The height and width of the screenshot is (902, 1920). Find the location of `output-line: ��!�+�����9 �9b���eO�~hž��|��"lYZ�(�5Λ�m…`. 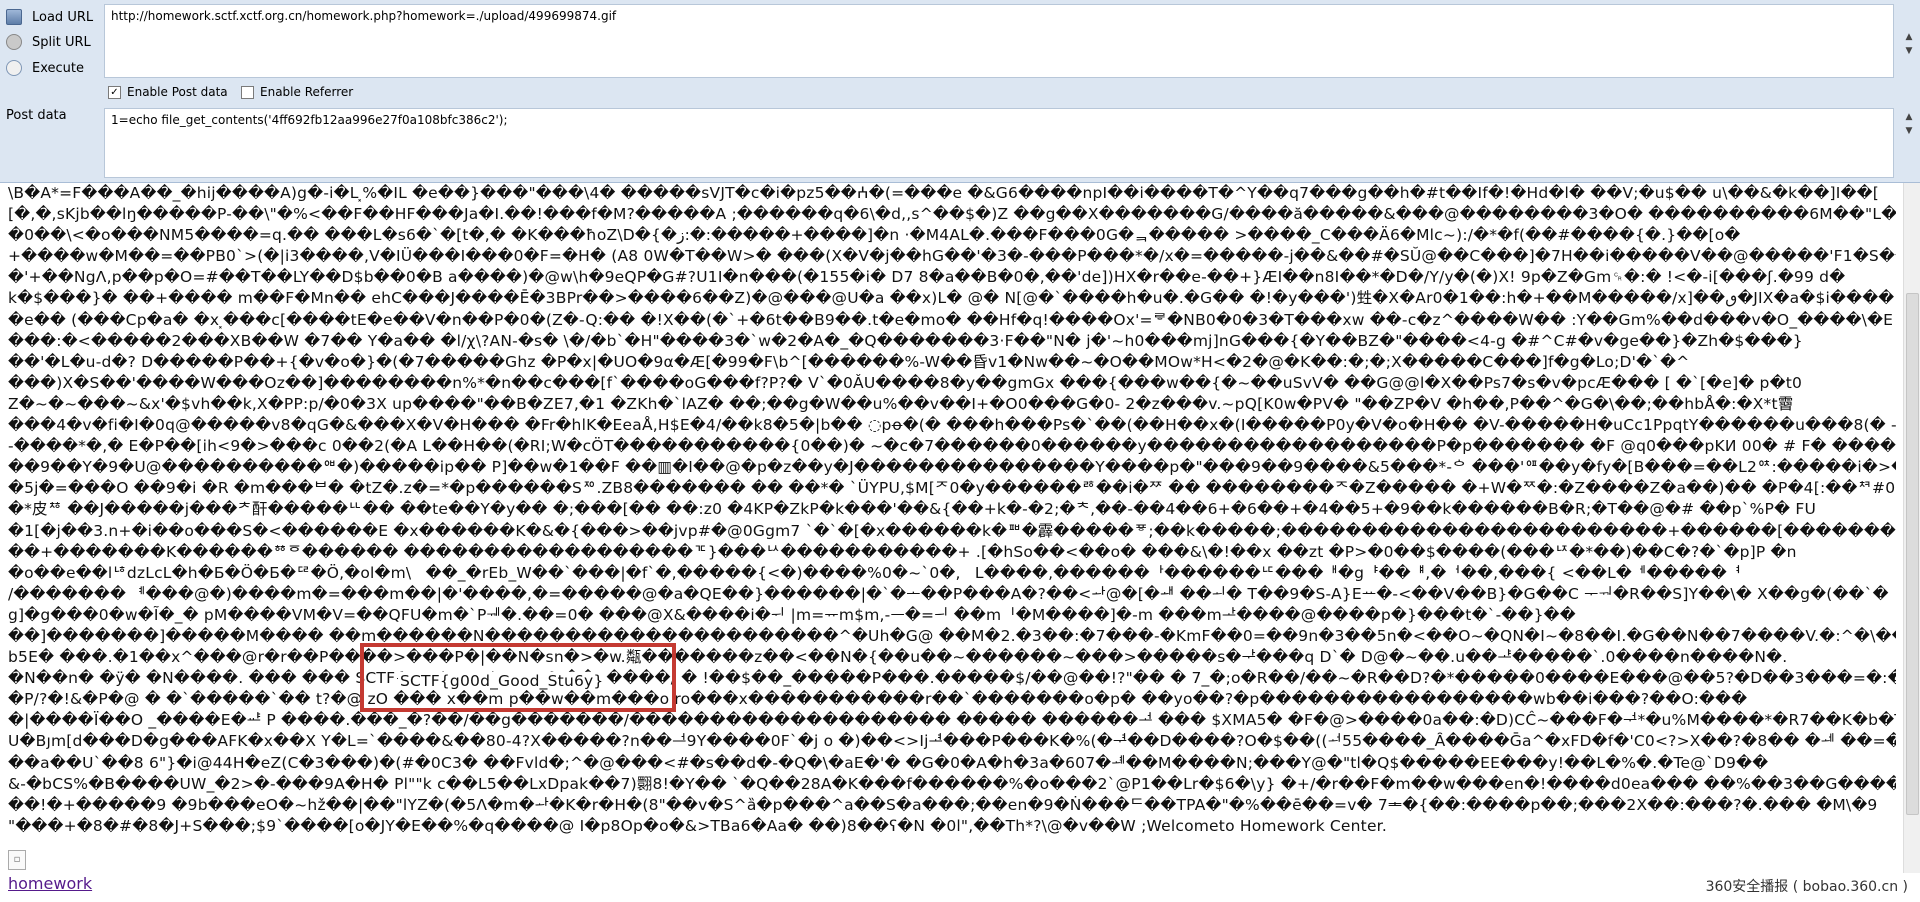

output-line: ��!�+�����9 �9b���eO�~hž��|��"lYZ�(�5Λ�m… is located at coordinates (943, 804).